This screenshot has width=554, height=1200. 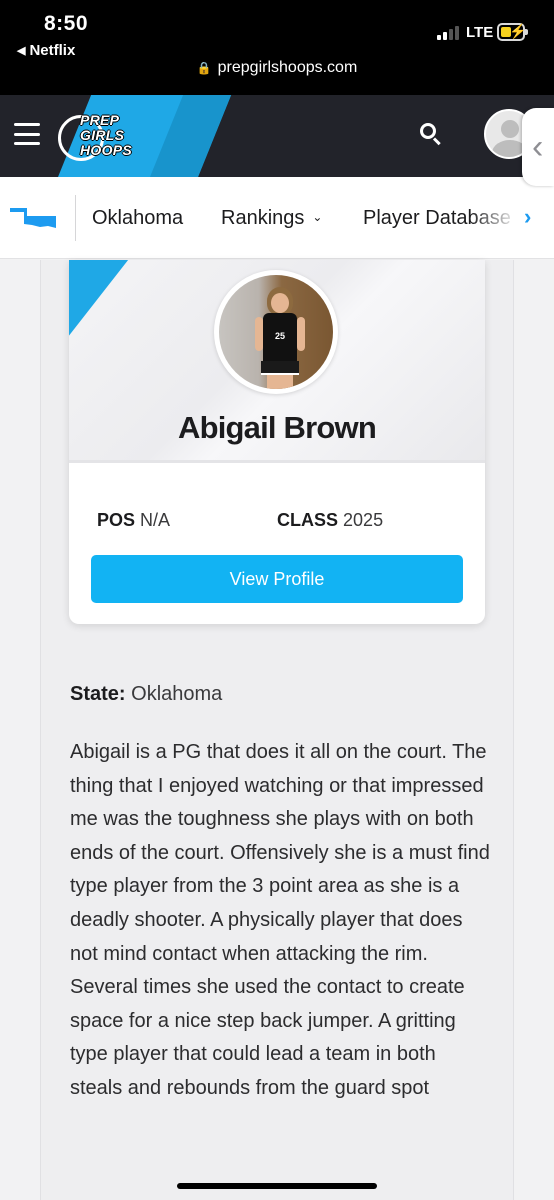 What do you see at coordinates (33, 218) in the screenshot?
I see `oklahoma-state-icon` at bounding box center [33, 218].